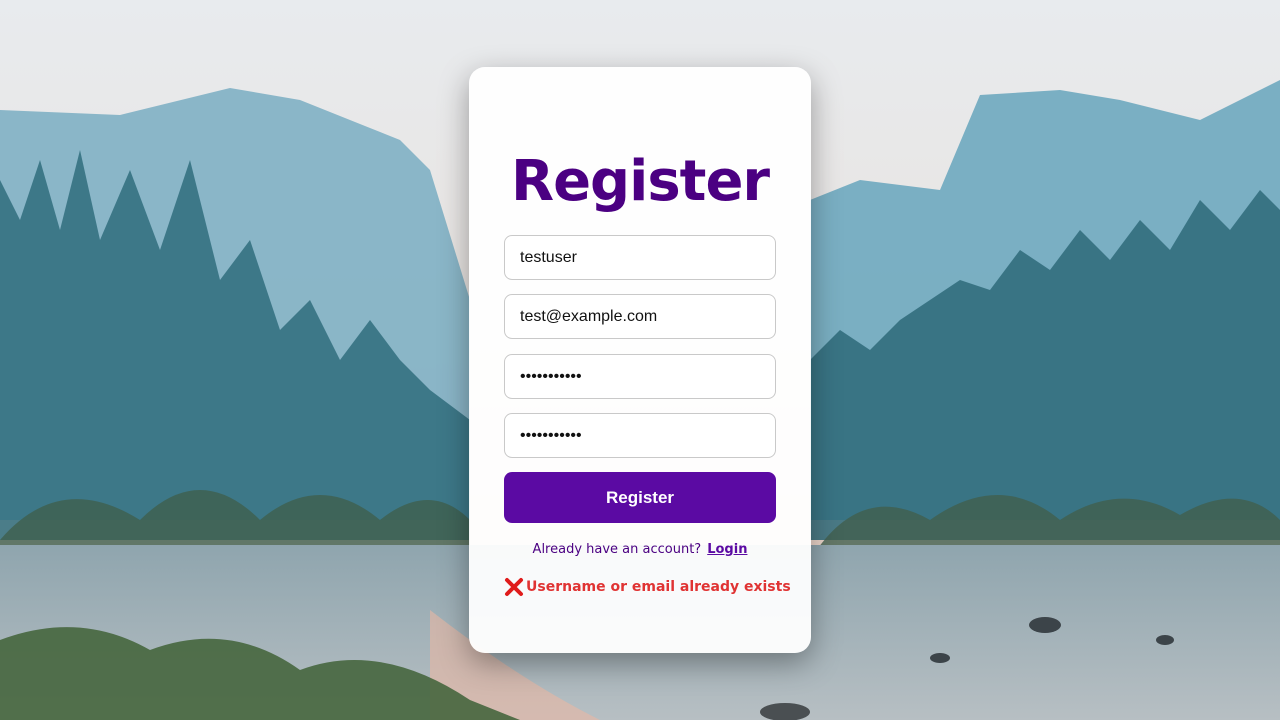 This screenshot has width=1280, height=720. I want to click on login-link: Login, so click(727, 549).